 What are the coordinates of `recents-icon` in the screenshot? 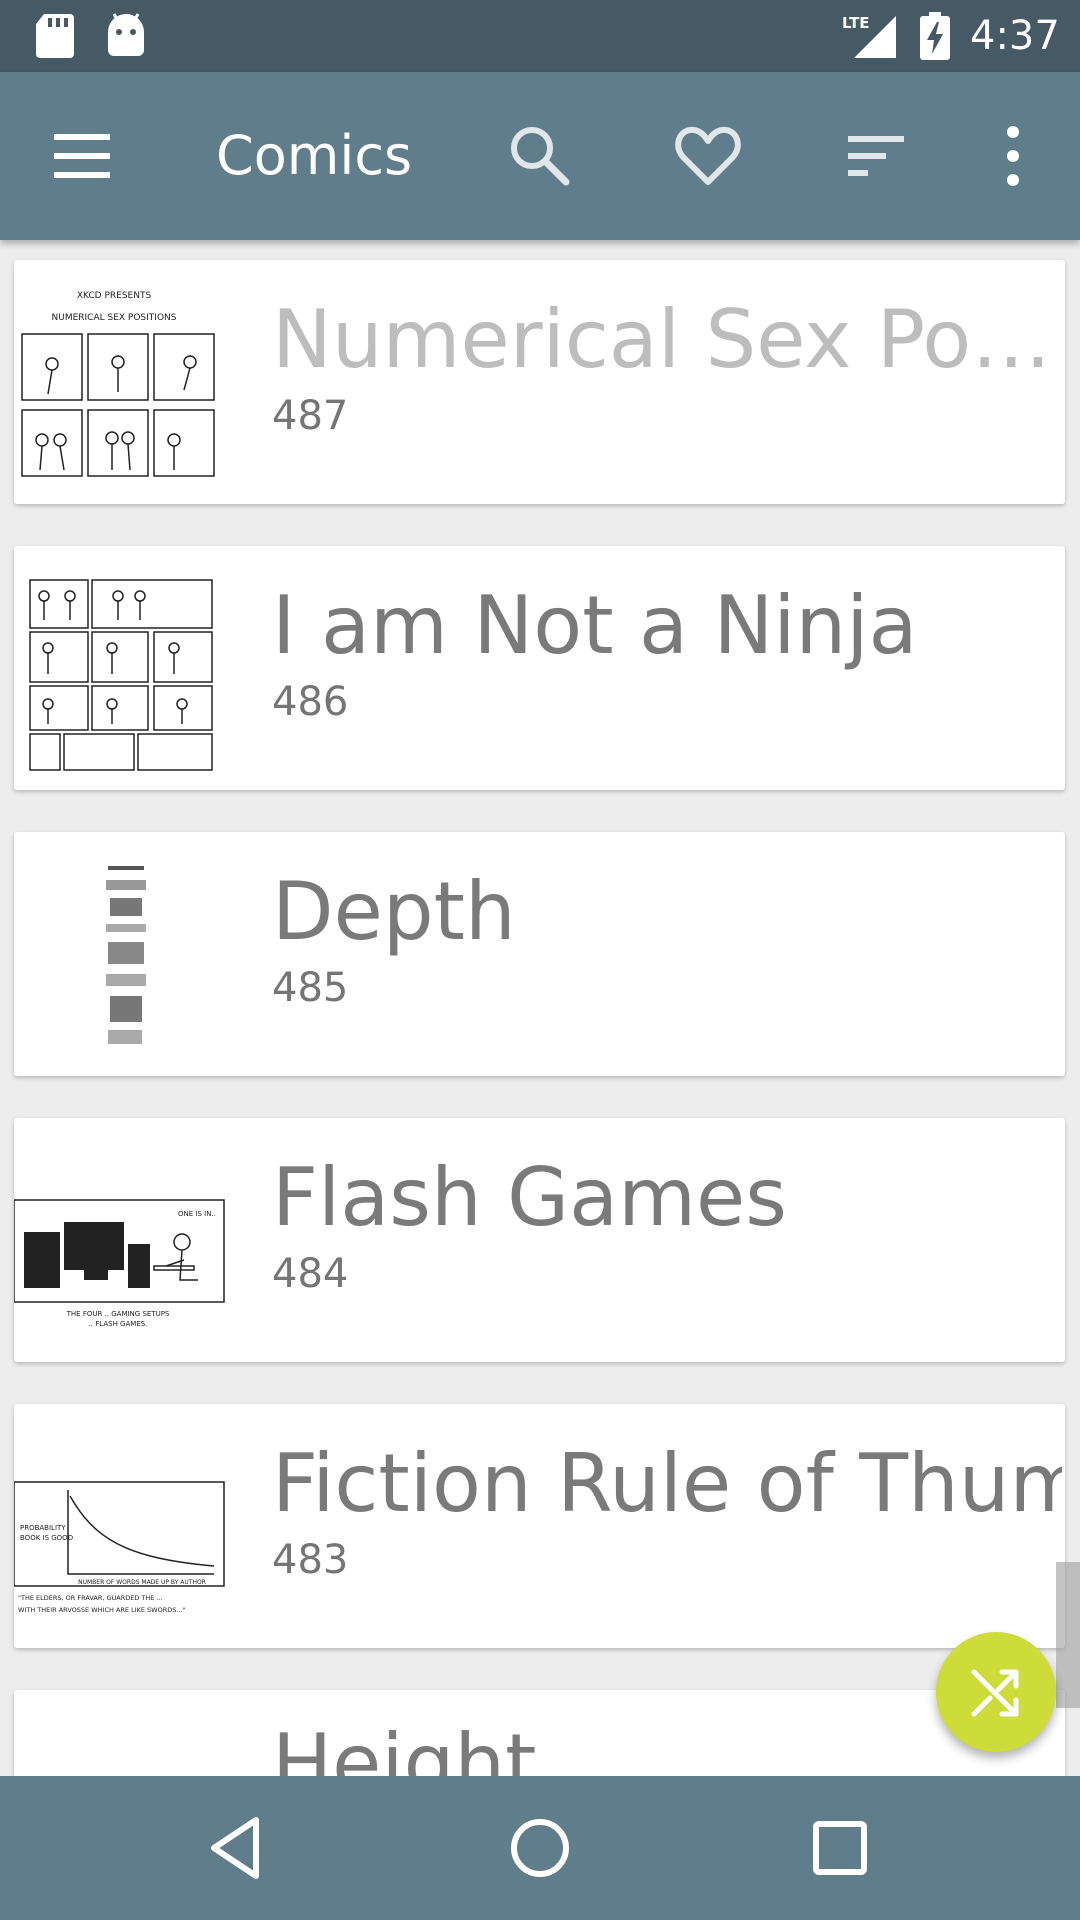 It's located at (840, 1848).